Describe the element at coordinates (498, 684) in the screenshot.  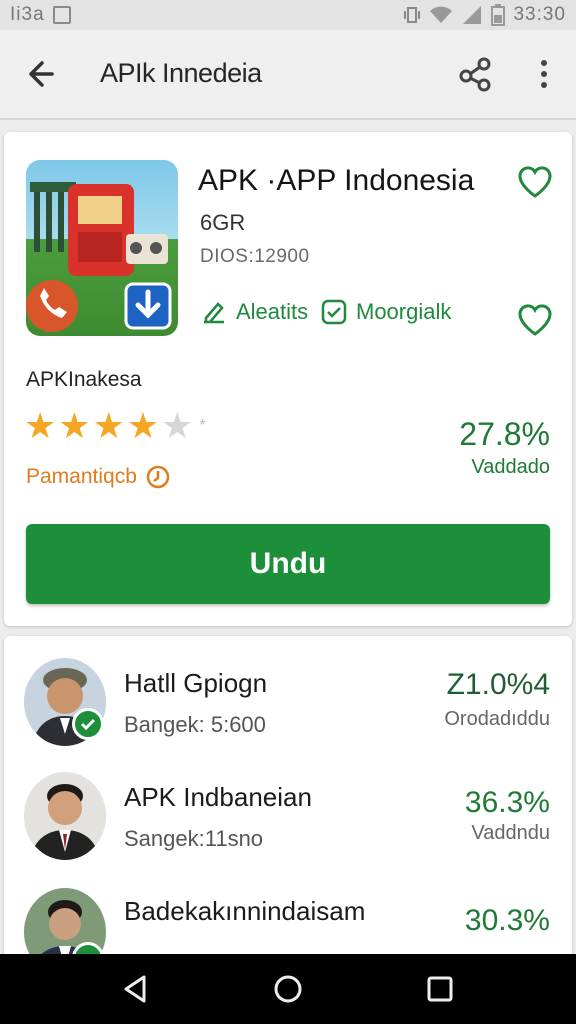
I see `list-item-value: Z1.0%4` at that location.